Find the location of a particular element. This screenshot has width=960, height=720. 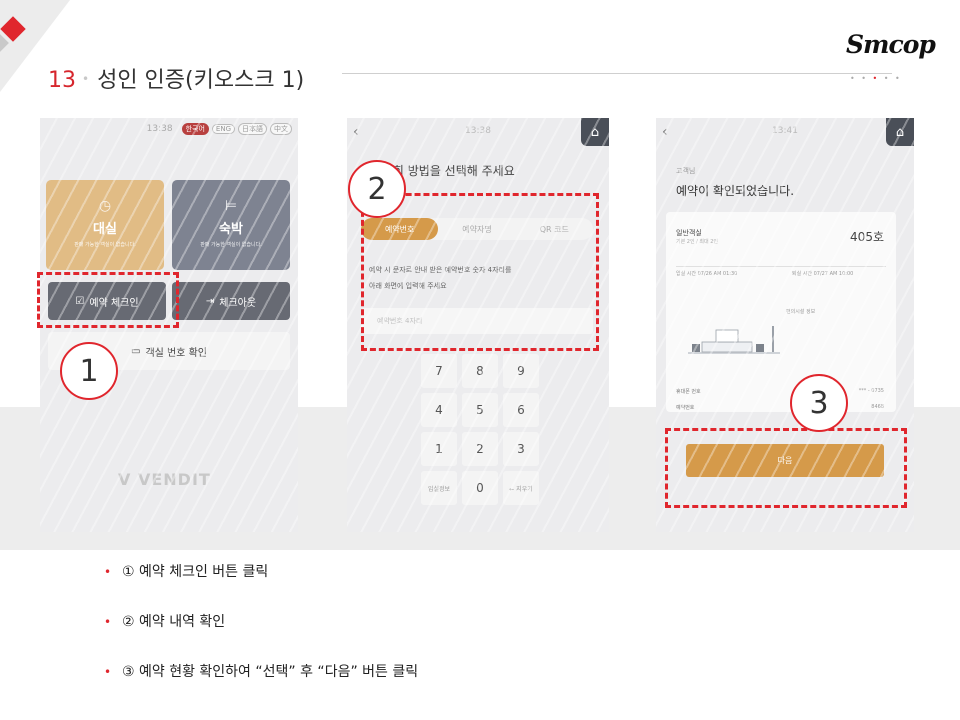

key-5: 5 is located at coordinates (480, 410).